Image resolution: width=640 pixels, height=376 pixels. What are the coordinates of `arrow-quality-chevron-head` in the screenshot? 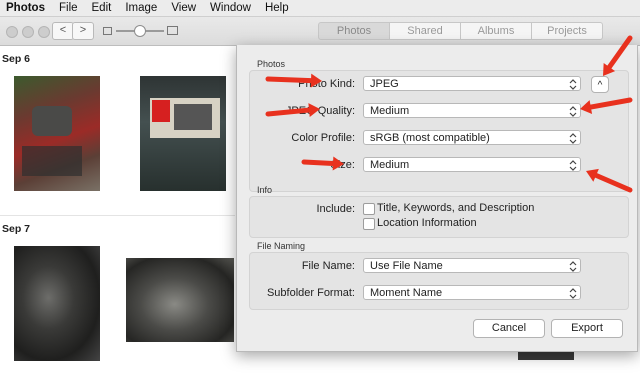 It's located at (586, 107).